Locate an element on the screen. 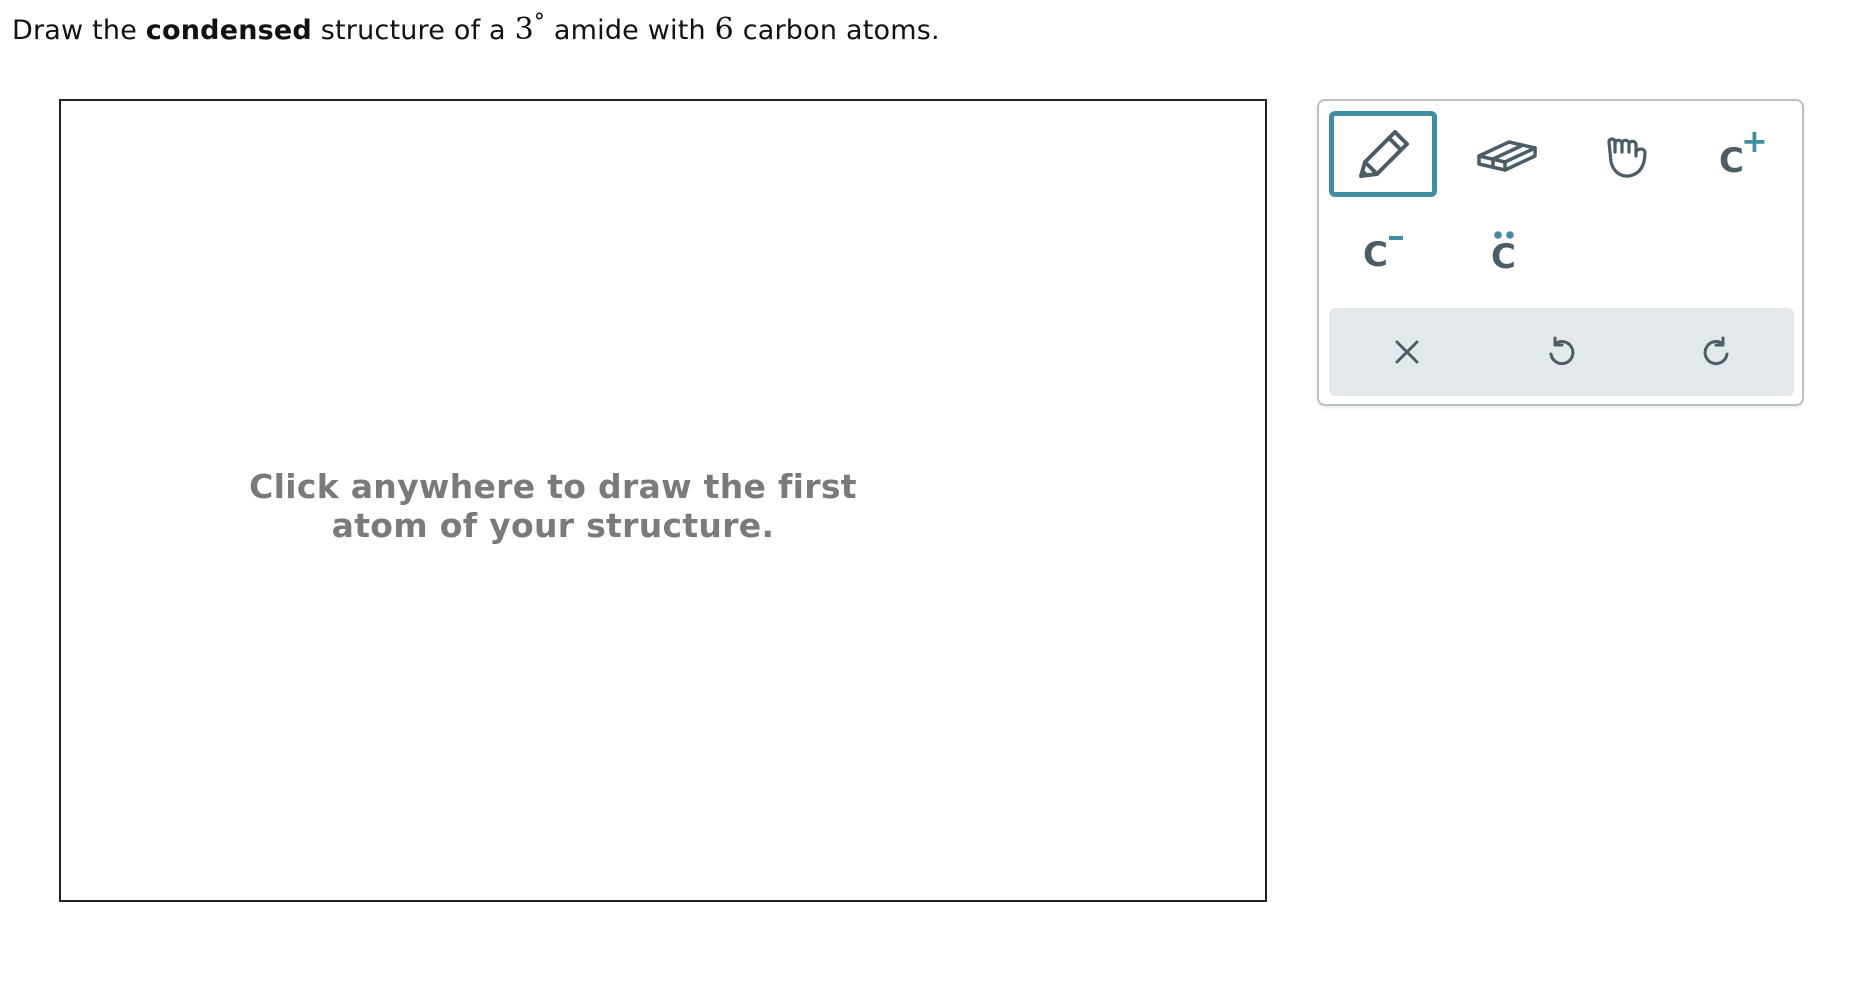 This screenshot has height=982, width=1864. undo-button is located at coordinates (1562, 352).